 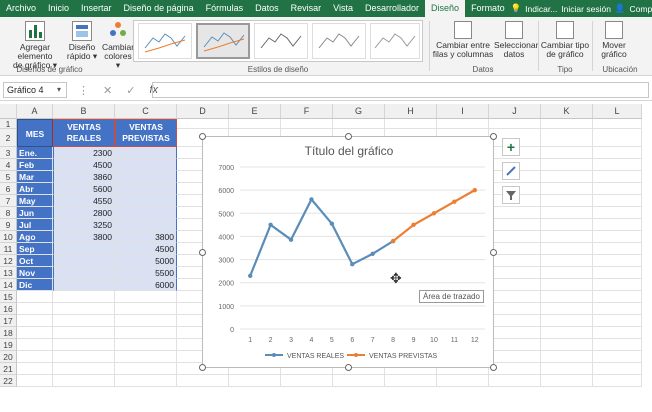 What do you see at coordinates (8, 273) in the screenshot?
I see `row-header: 13` at bounding box center [8, 273].